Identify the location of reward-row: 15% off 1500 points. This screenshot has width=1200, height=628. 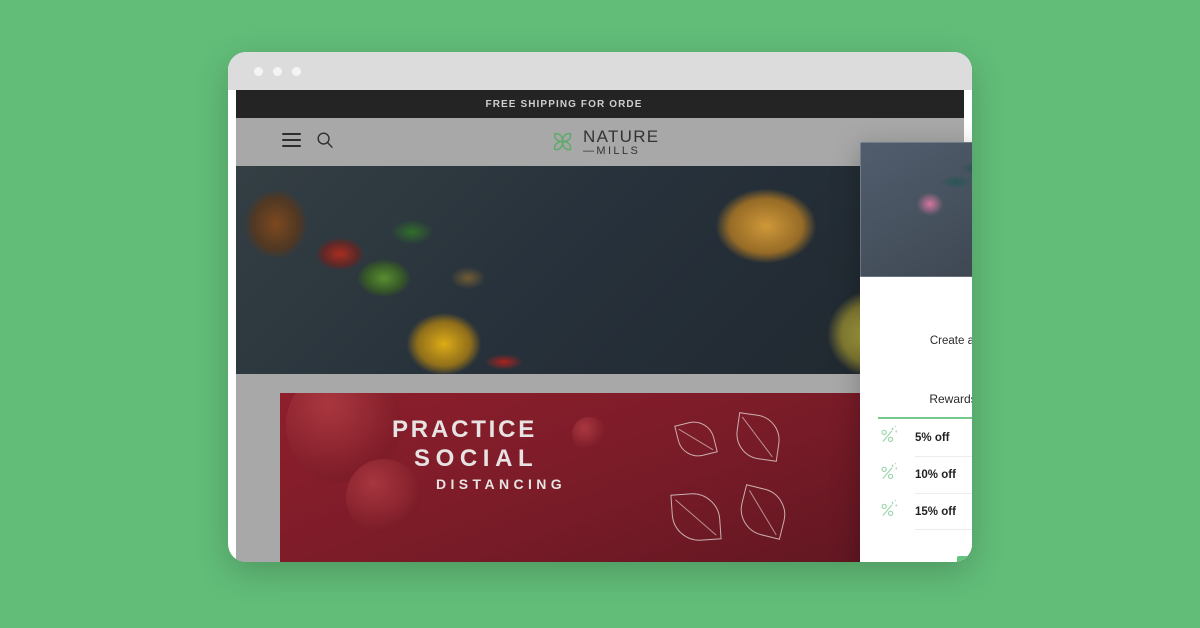
(925, 512).